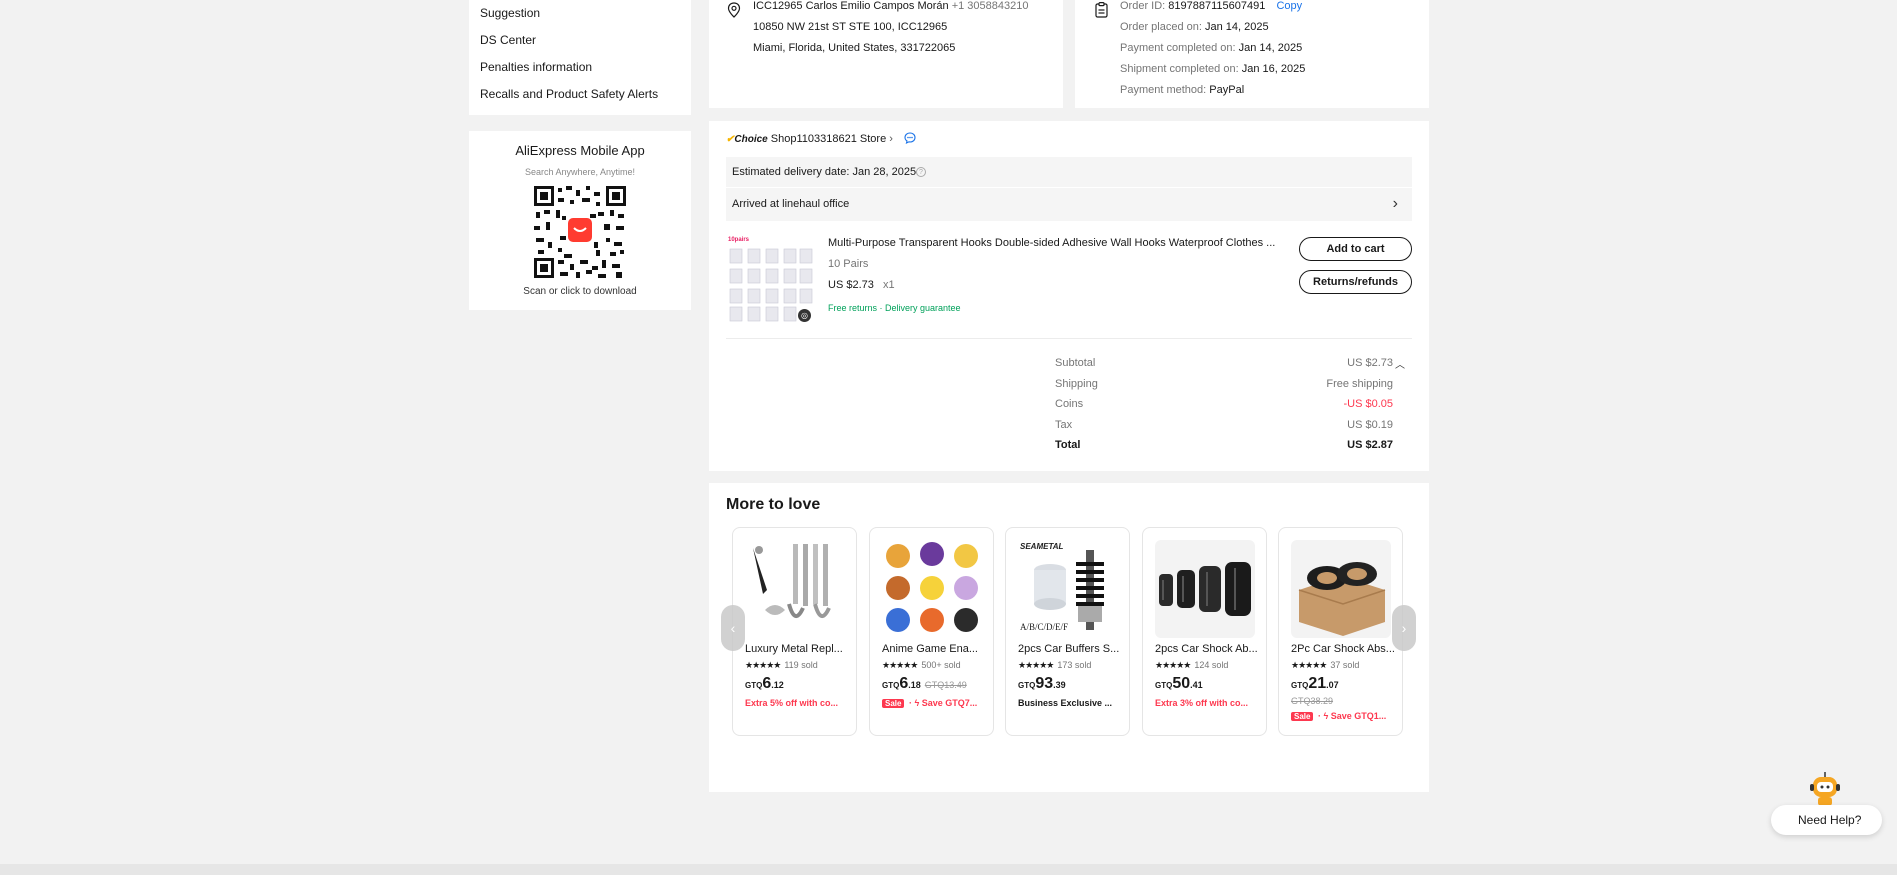  I want to click on need-help-button: Need Help?, so click(1826, 820).